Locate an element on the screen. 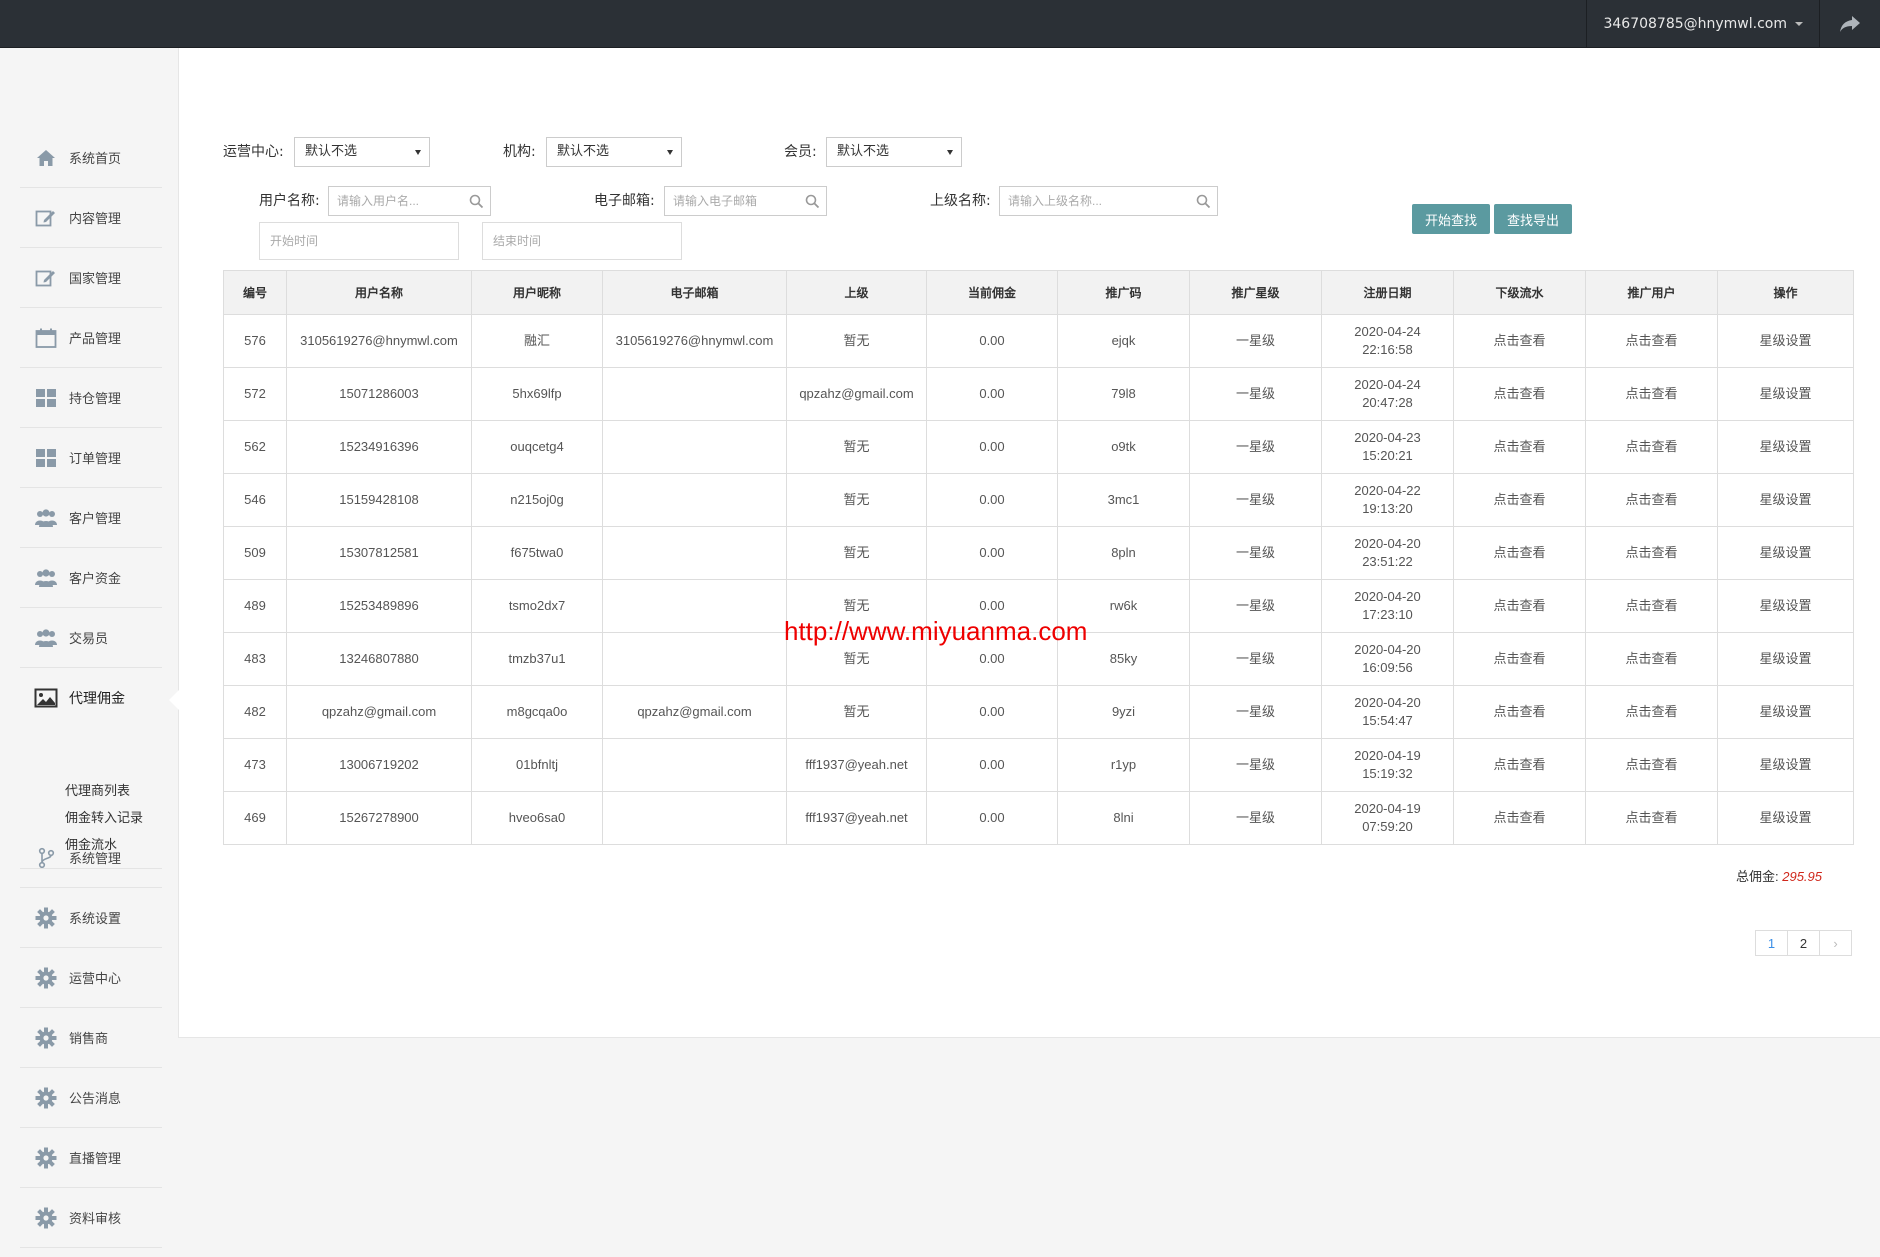 This screenshot has height=1257, width=1880. sidebar-item-label: 内容管理 is located at coordinates (95, 219).